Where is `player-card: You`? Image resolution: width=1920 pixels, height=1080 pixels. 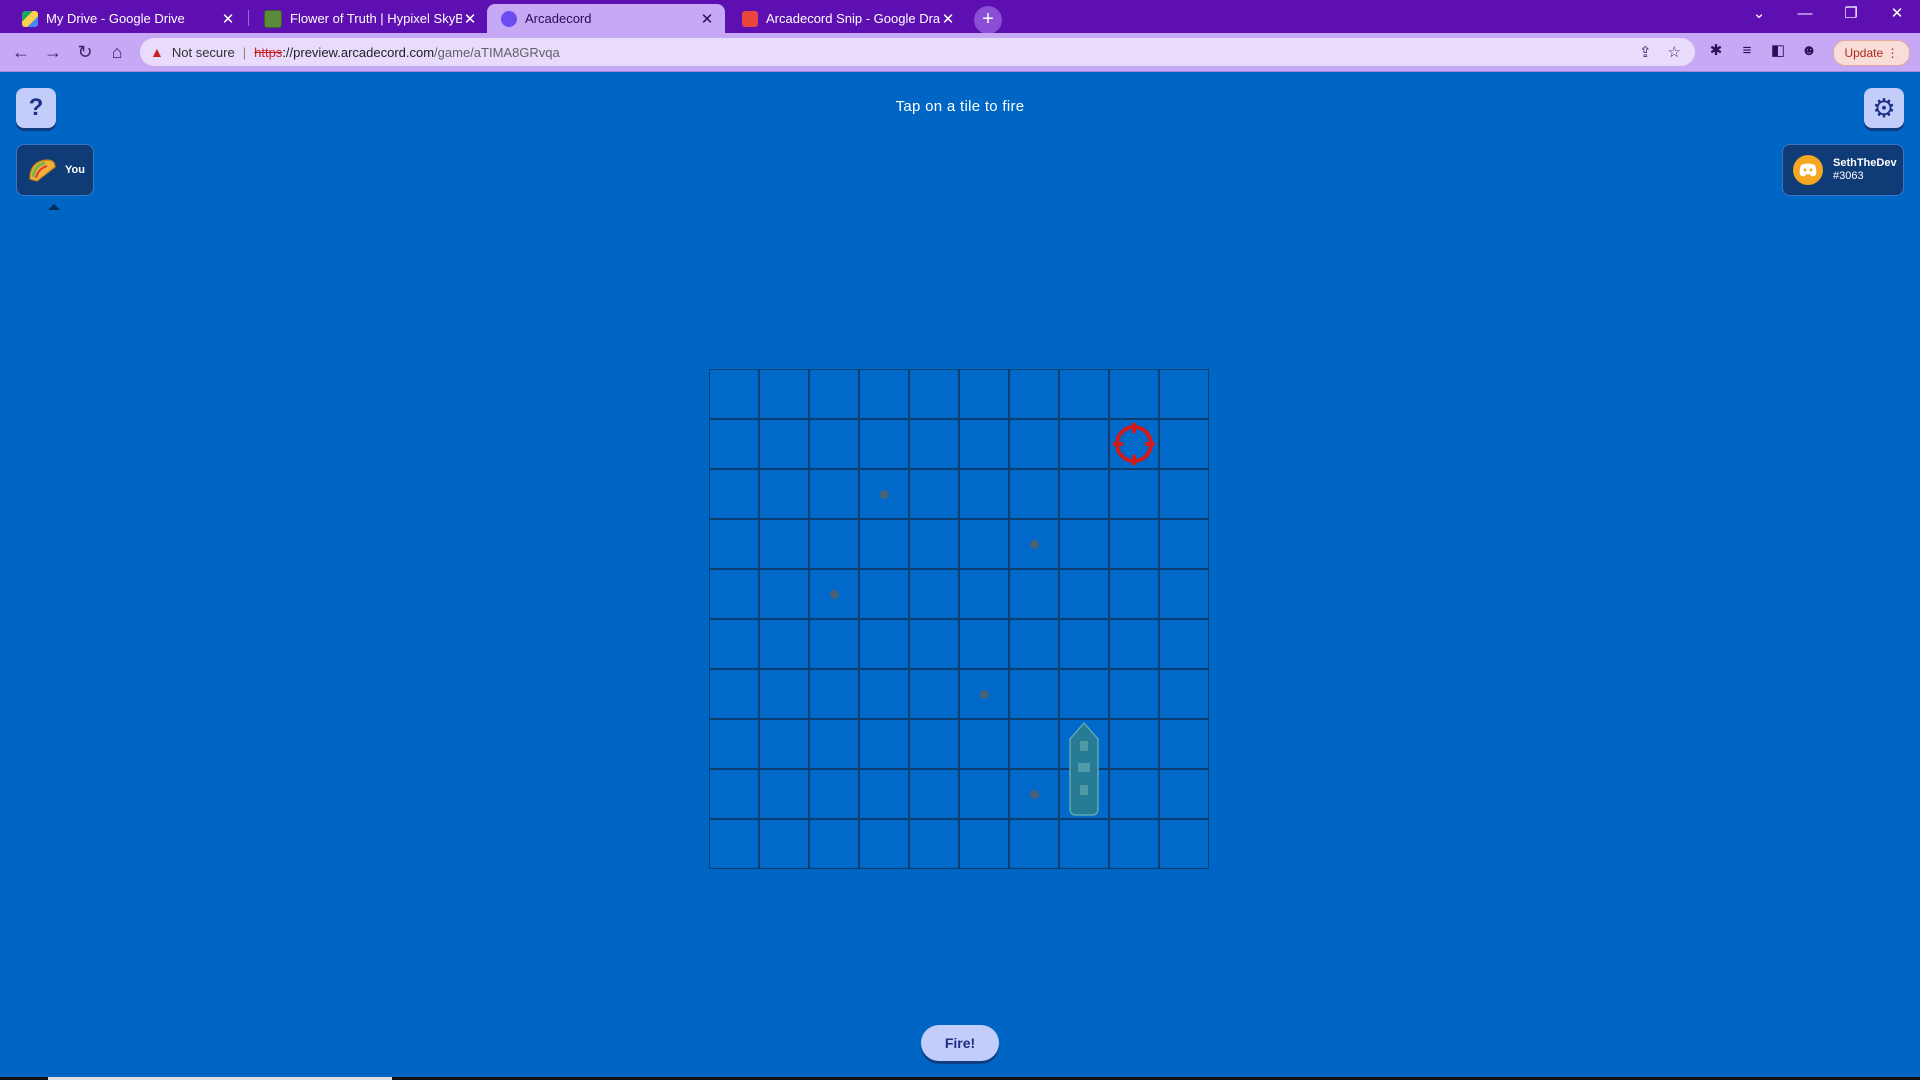
player-card: You is located at coordinates (55, 170).